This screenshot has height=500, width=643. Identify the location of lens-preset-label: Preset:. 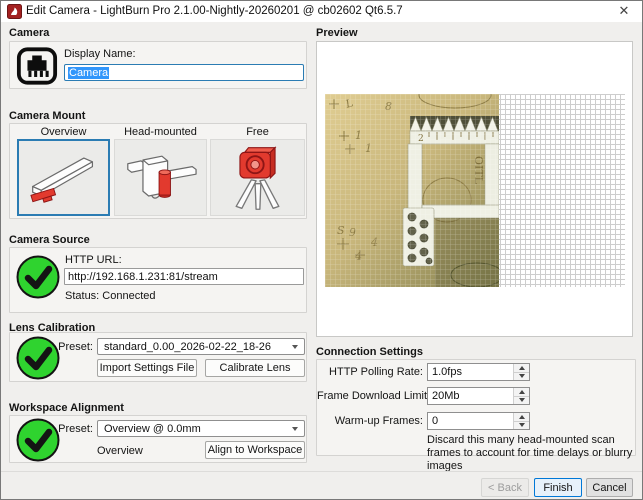
(75, 347).